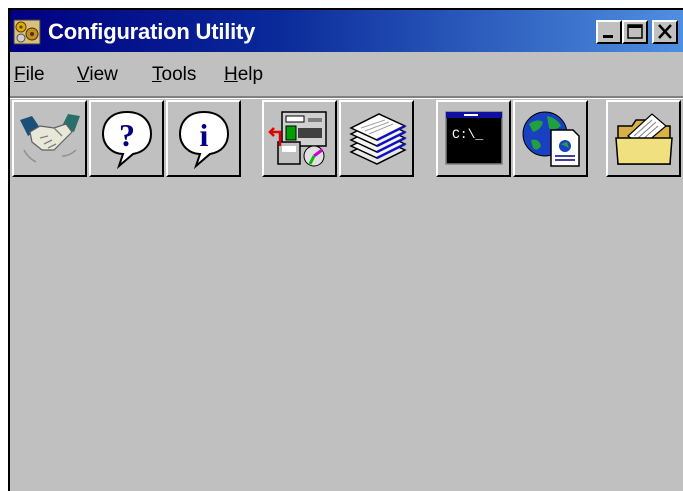 The width and height of the screenshot is (683, 491). What do you see at coordinates (608, 36) in the screenshot?
I see `minimize-icon` at bounding box center [608, 36].